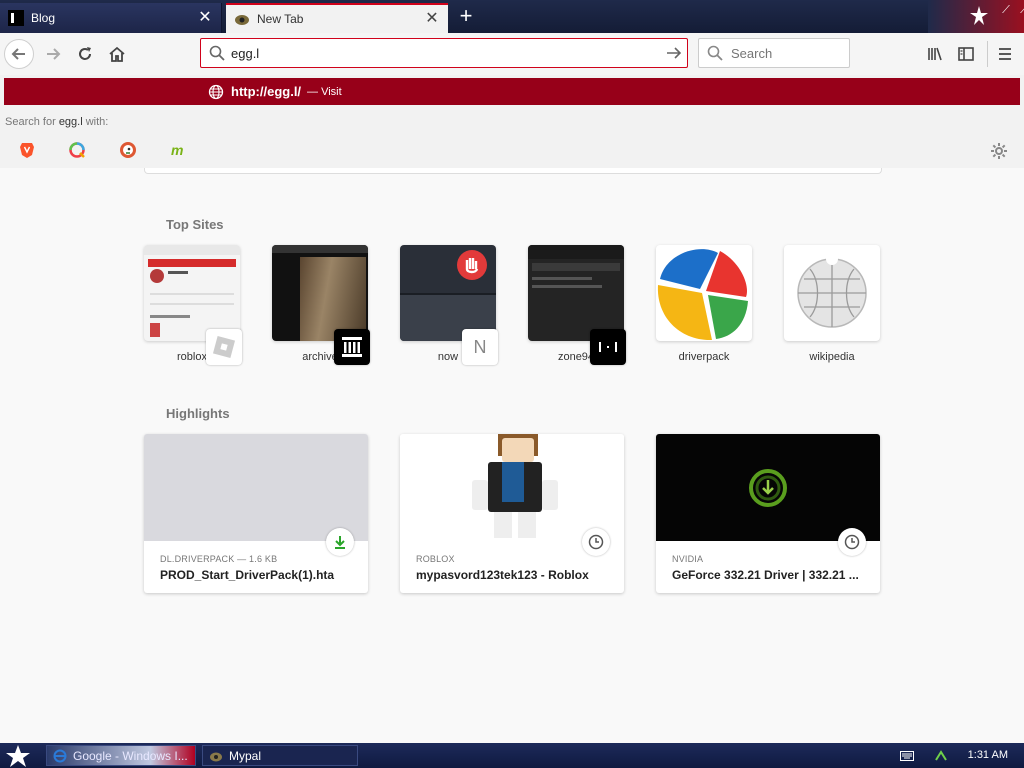  Describe the element at coordinates (97, 122) in the screenshot. I see `search-with-suffix: with:` at that location.